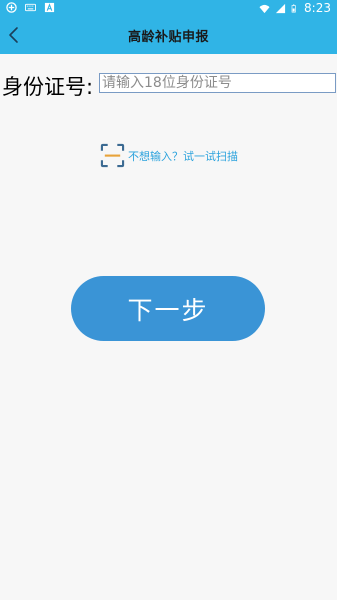 This screenshot has width=337, height=600. I want to click on status-left-icons, so click(30, 7).